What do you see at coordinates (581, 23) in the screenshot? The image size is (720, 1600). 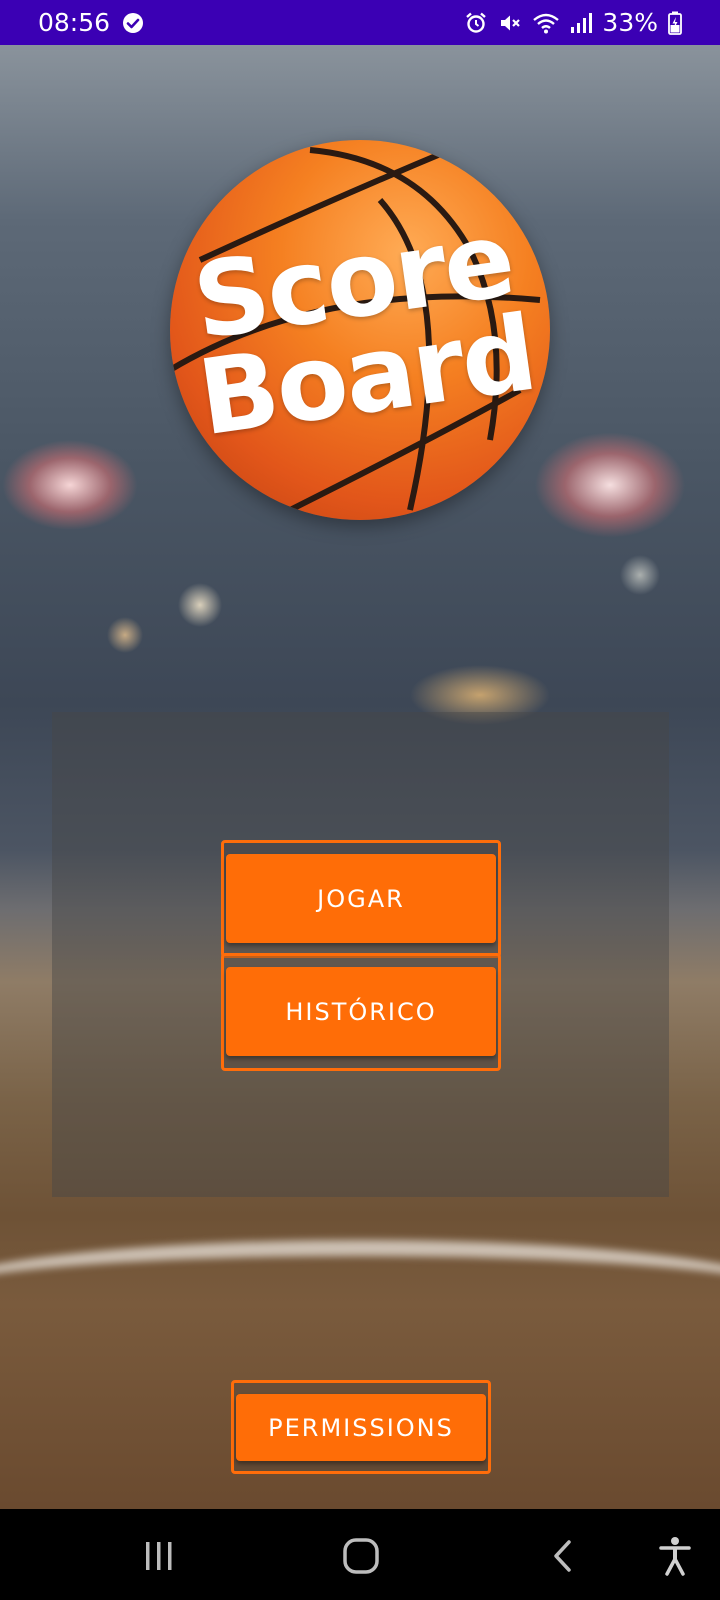 I see `signal-icon` at bounding box center [581, 23].